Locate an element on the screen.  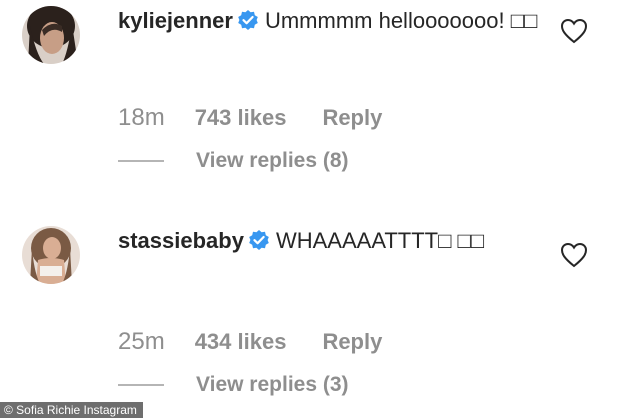
view-replies-button: View replies (3) is located at coordinates (233, 385).